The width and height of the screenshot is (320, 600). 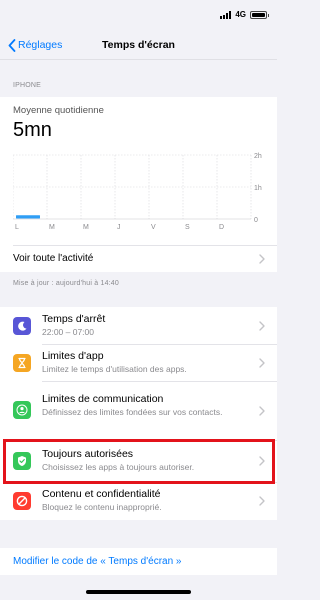 I want to click on person-icon, so click(x=22, y=410).